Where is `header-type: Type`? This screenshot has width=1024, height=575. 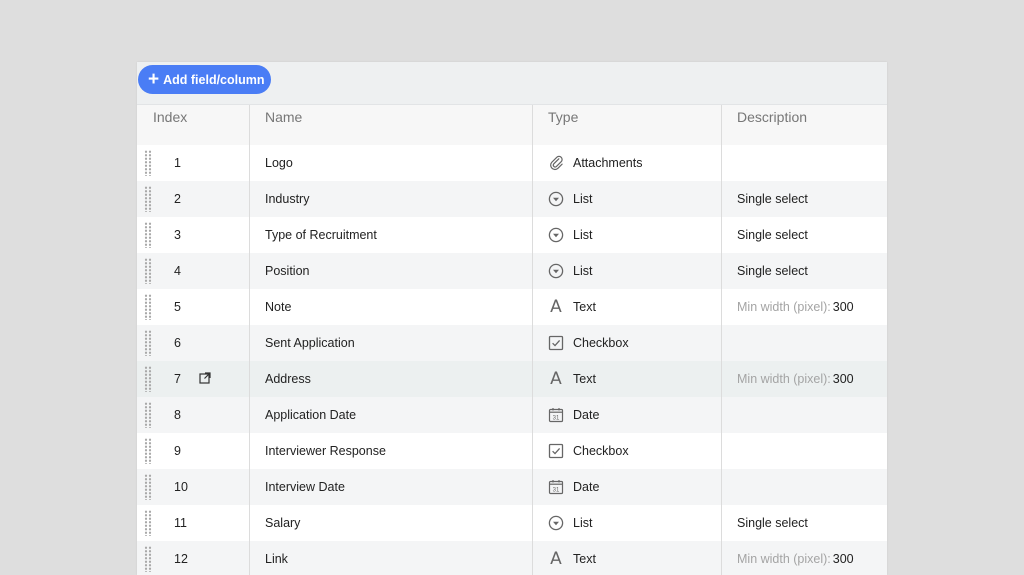
header-type: Type is located at coordinates (627, 125).